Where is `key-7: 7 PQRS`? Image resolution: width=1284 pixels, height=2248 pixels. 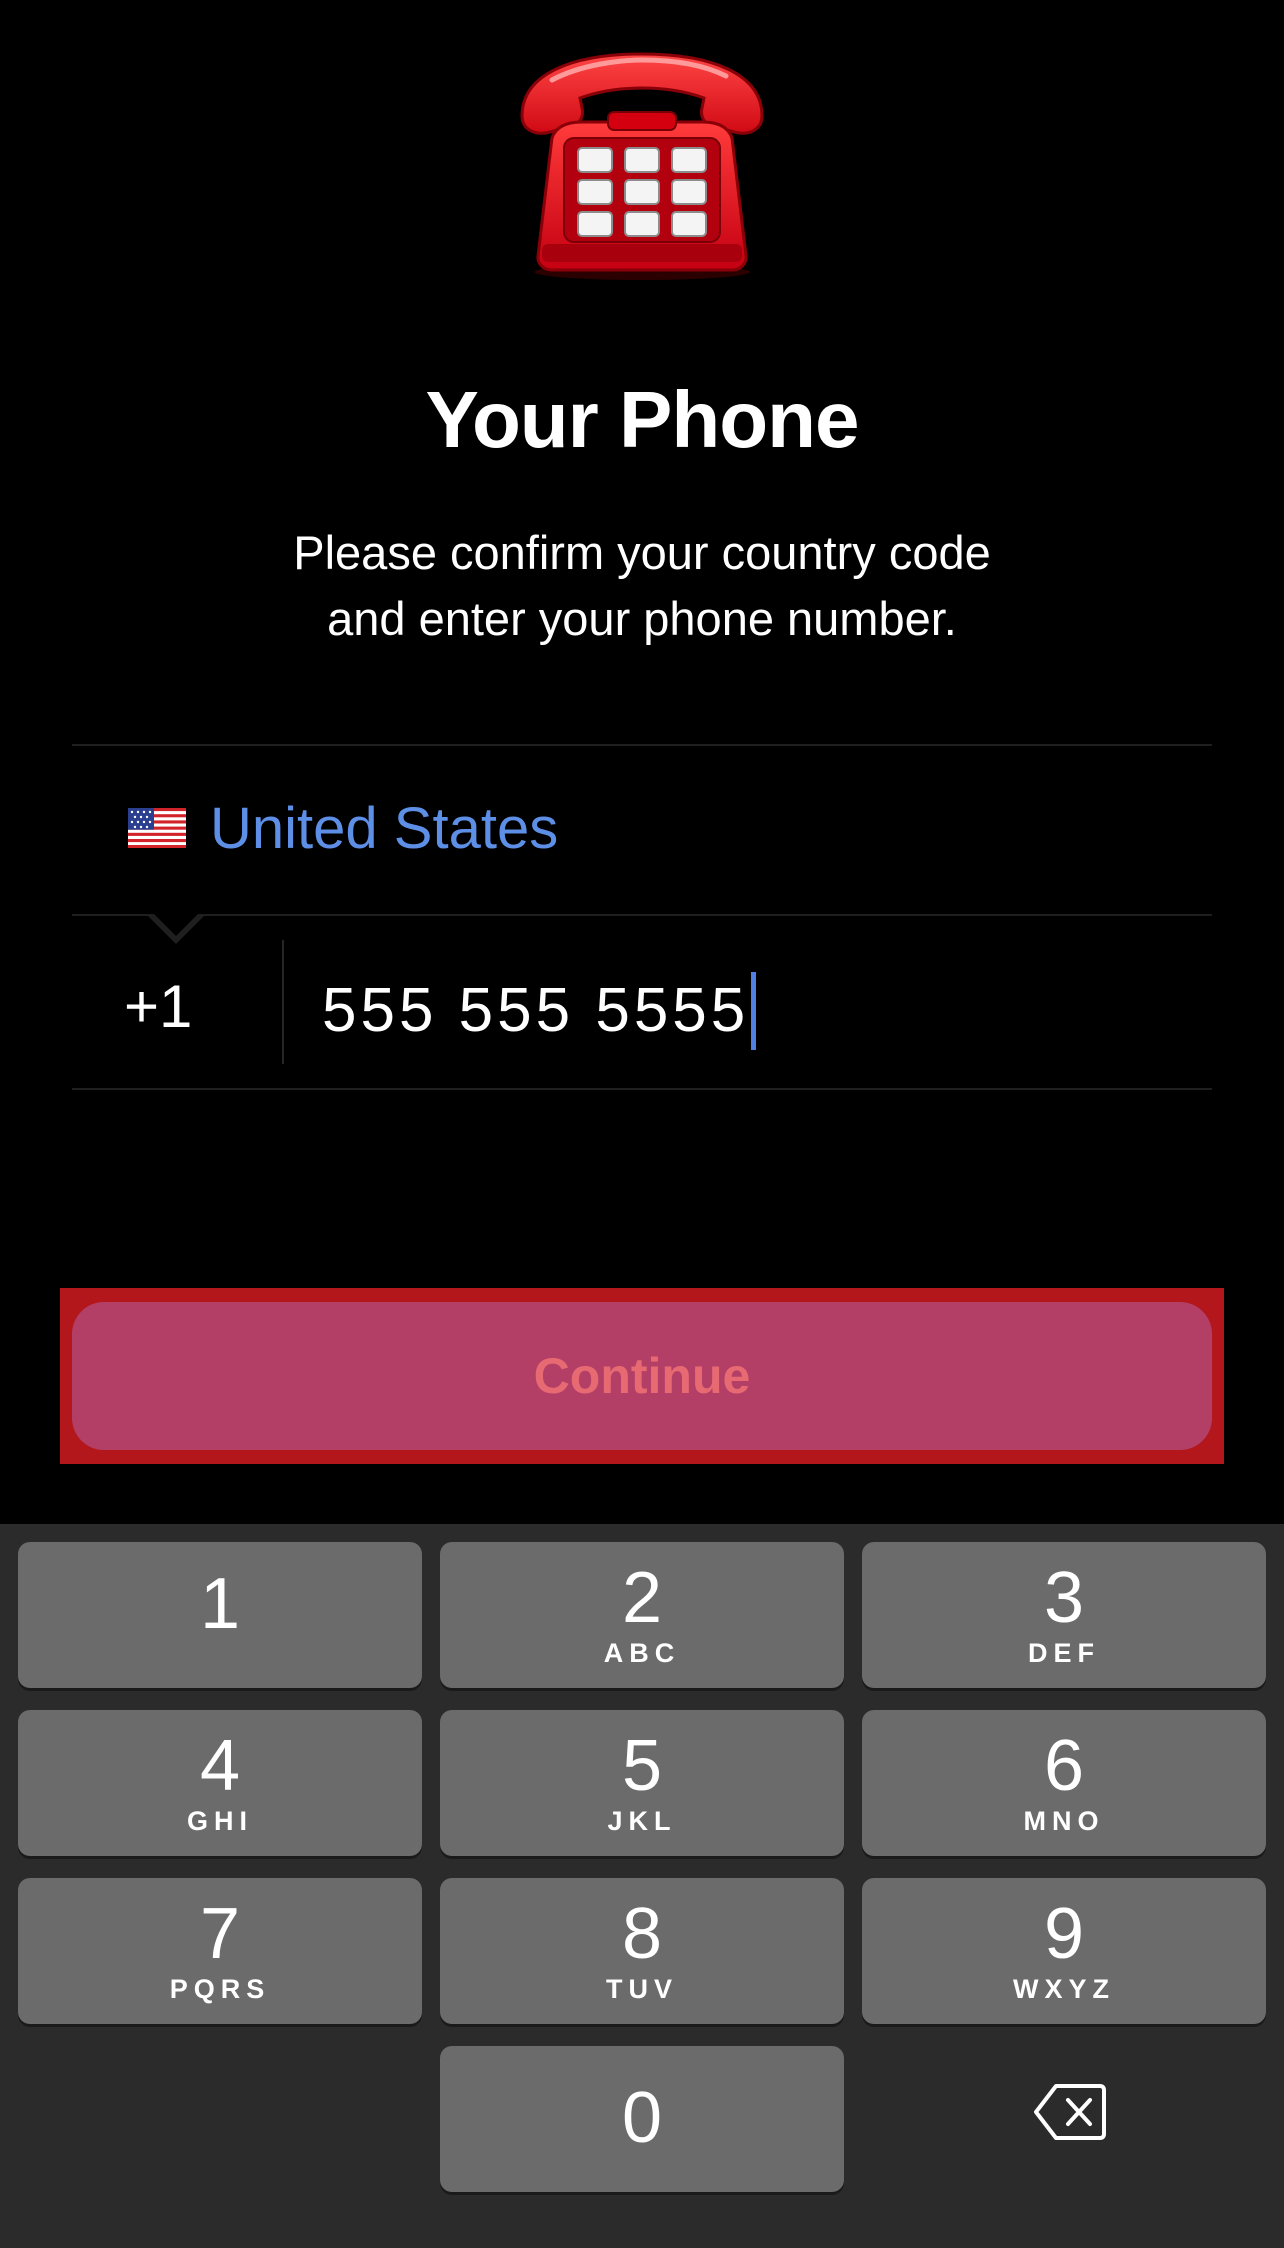
key-7: 7 PQRS is located at coordinates (220, 1951).